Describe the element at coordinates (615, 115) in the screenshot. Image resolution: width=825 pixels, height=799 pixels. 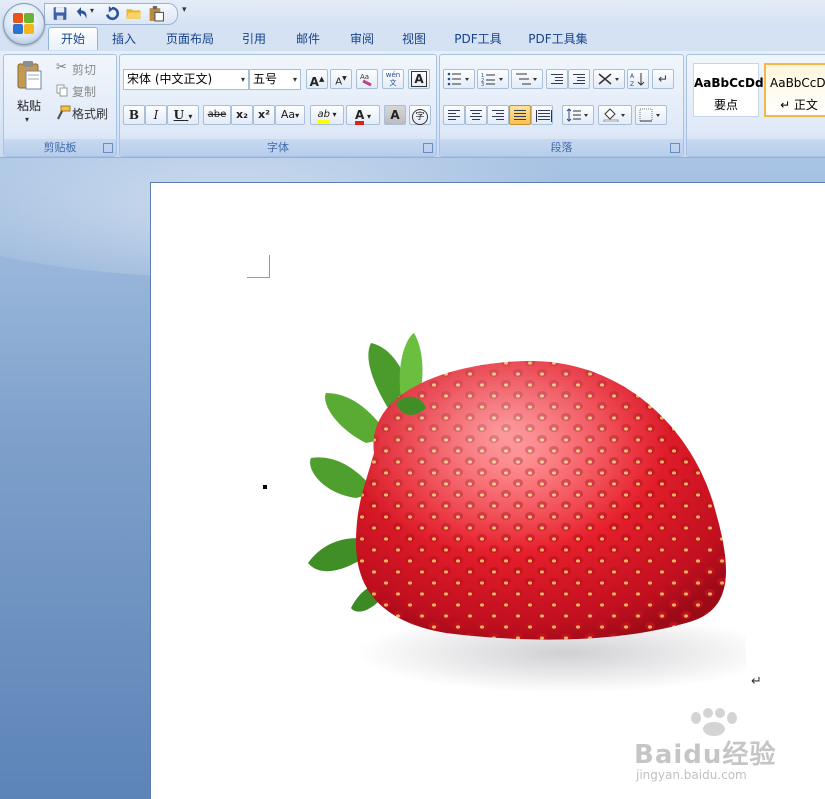
I see `shading-button` at that location.